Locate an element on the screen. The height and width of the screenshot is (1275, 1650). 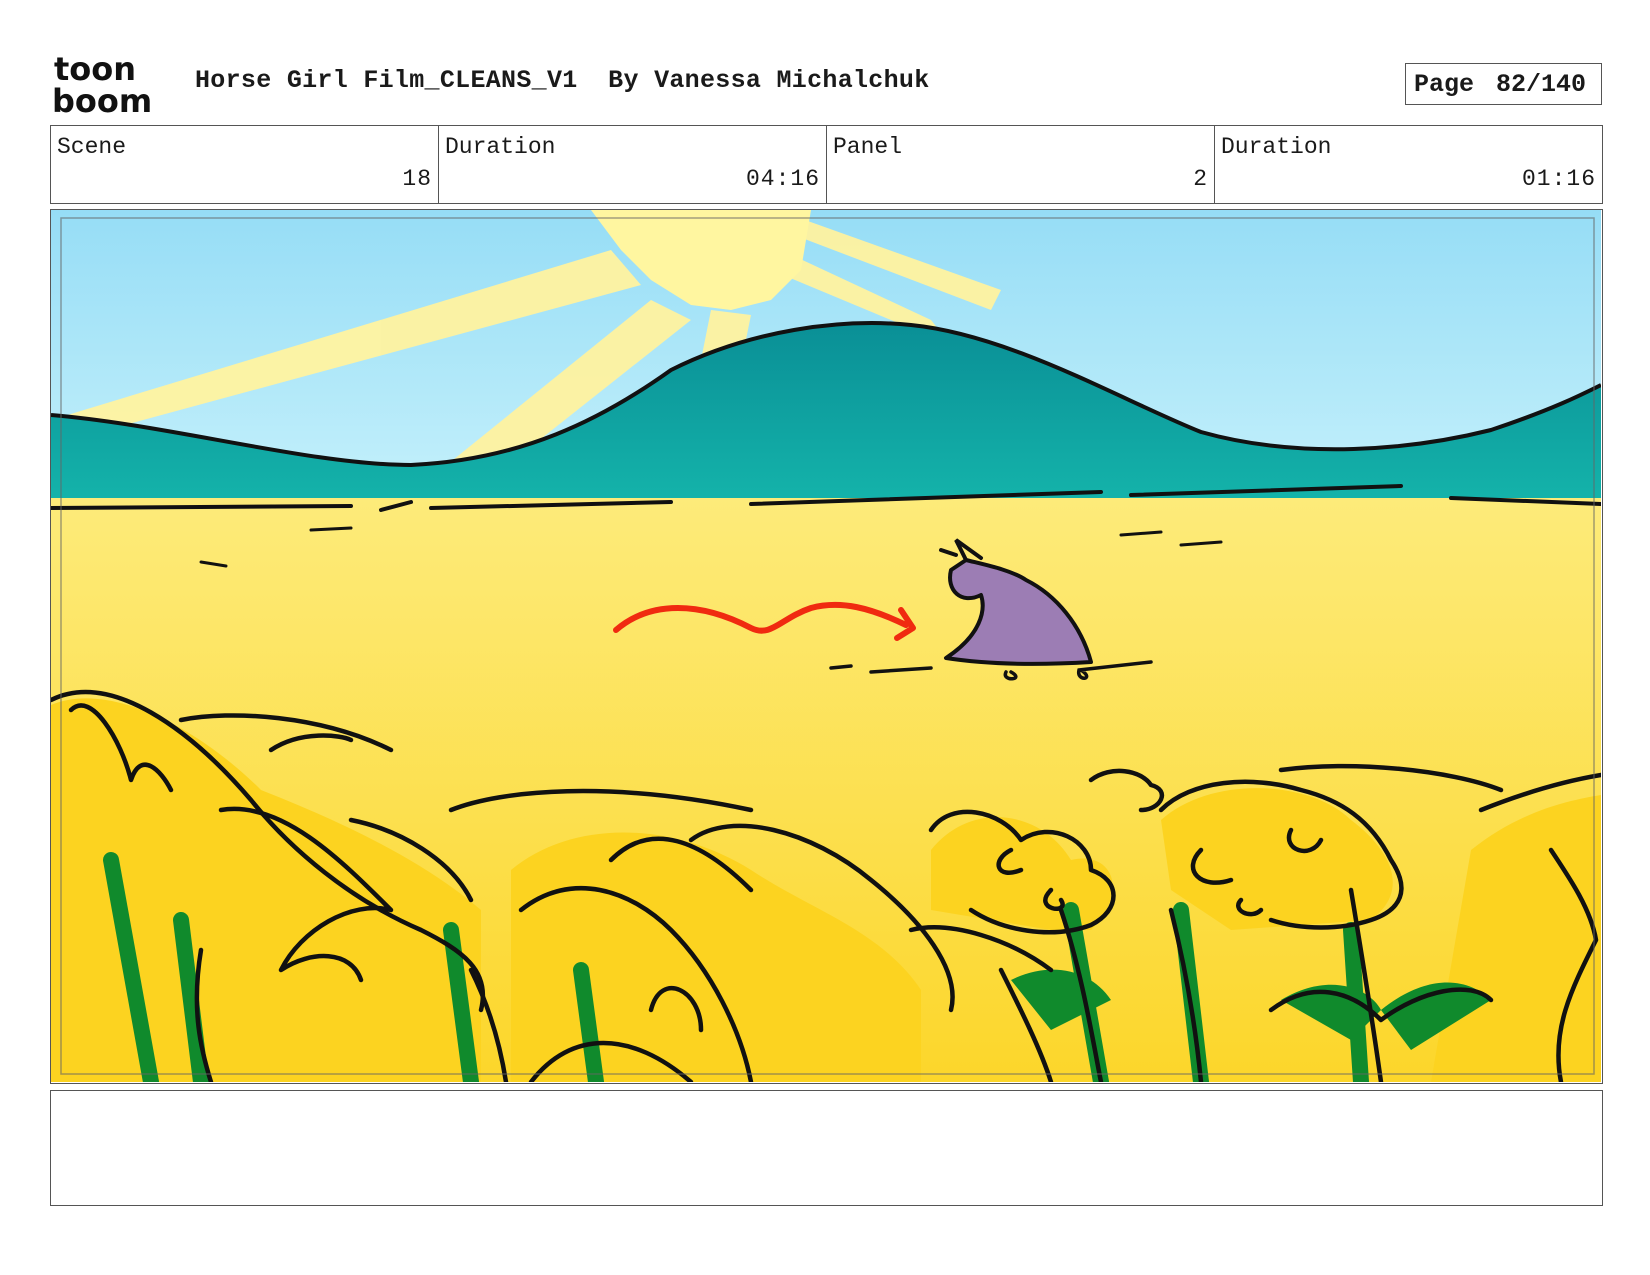
panel-notes-box is located at coordinates (826, 1148).